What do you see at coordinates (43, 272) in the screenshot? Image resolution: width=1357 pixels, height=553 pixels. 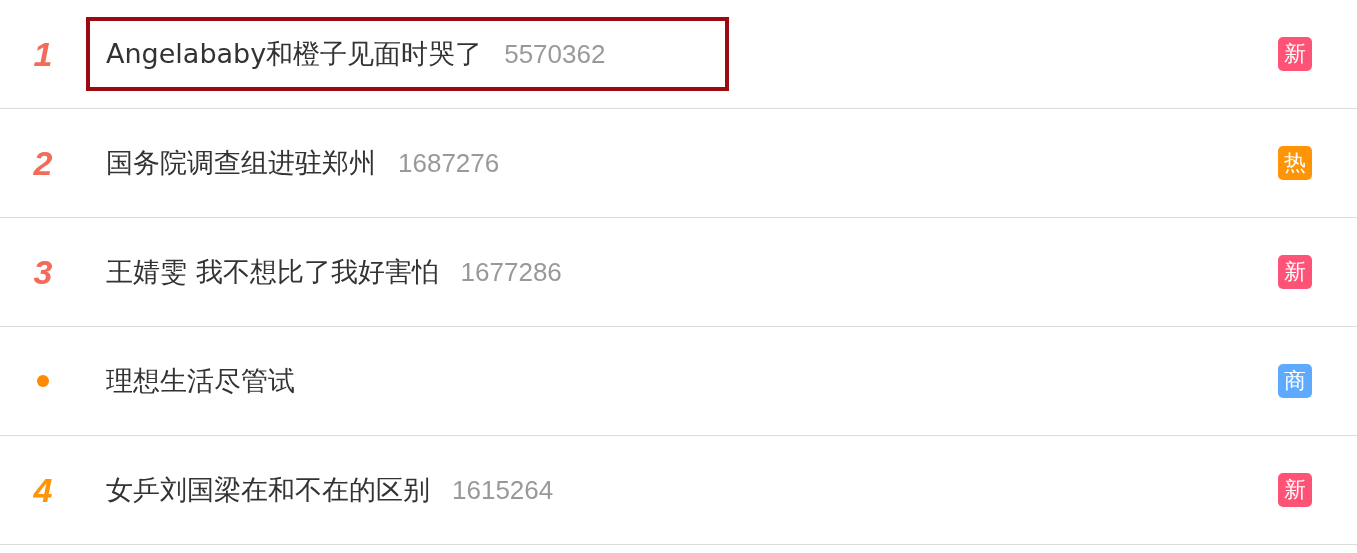 I see `rank-number: 3` at bounding box center [43, 272].